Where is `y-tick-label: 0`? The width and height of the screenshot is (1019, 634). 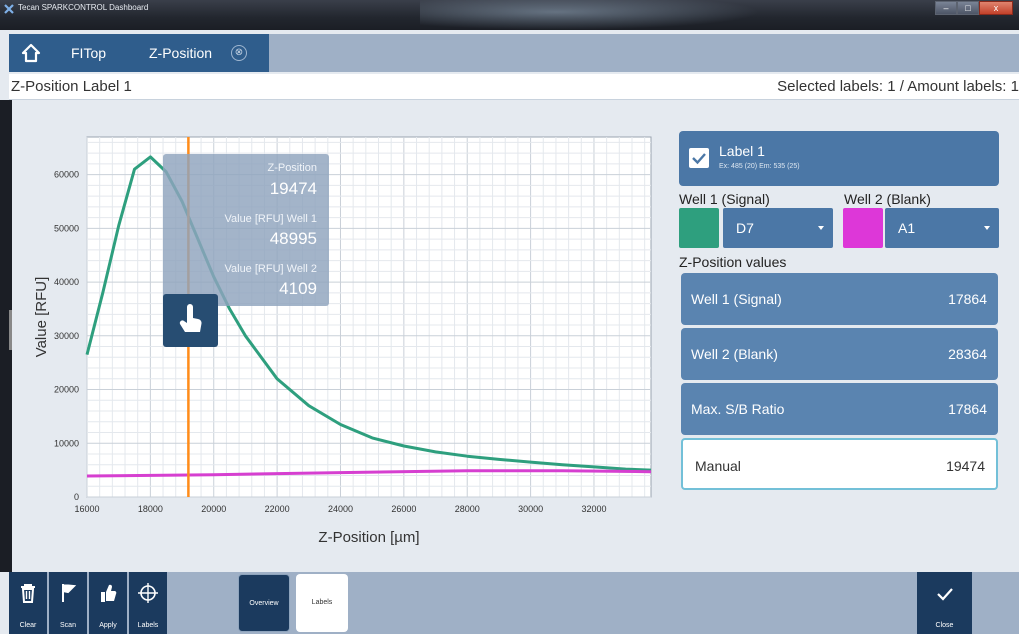
y-tick-label: 0 is located at coordinates (76, 497).